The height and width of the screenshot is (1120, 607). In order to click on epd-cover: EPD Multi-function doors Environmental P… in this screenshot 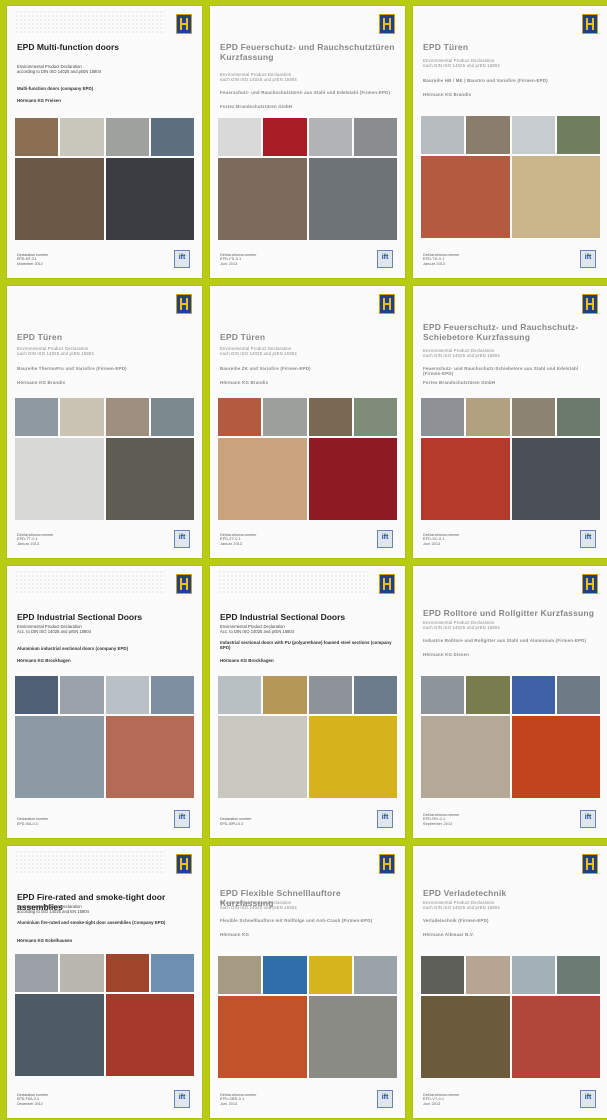, I will do `click(104, 142)`.